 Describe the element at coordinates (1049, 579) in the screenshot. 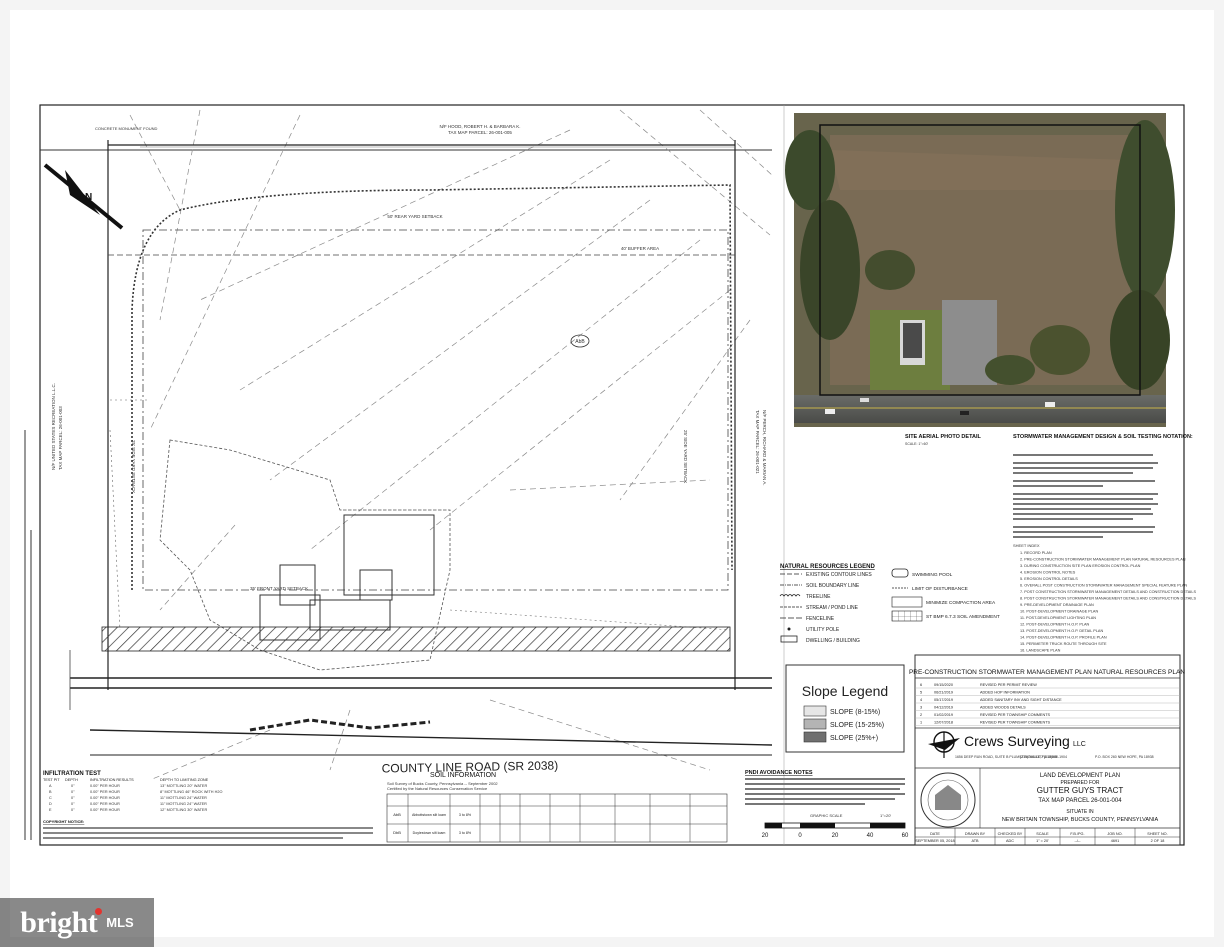

I see `sheet-index-item: 5. EROSION CONTROL DETAILS` at that location.